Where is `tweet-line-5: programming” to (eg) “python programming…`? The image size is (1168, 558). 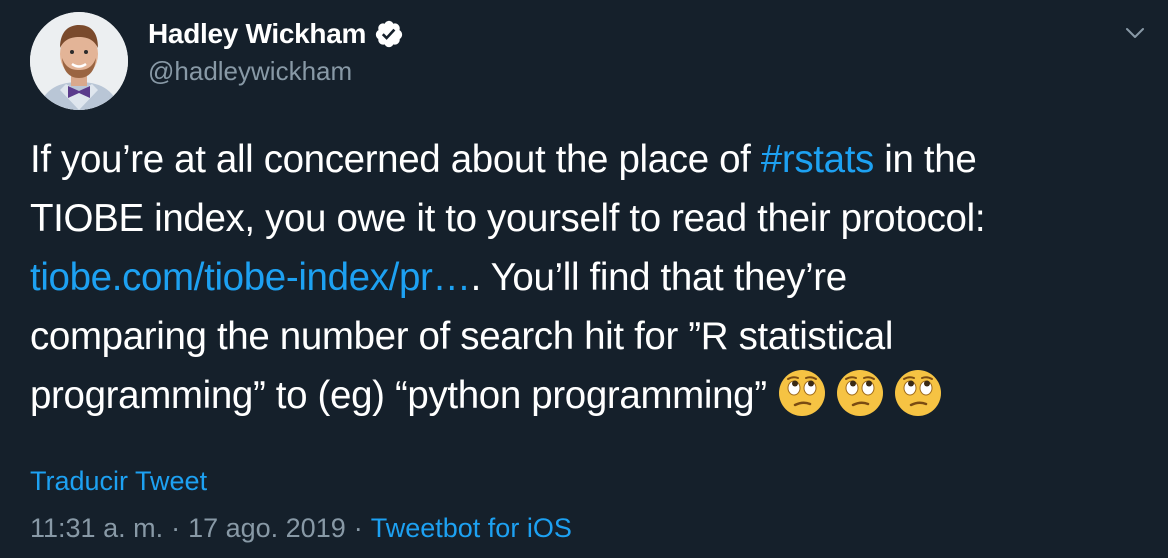
tweet-line-5: programming” to (eg) “python programming… is located at coordinates (592, 395).